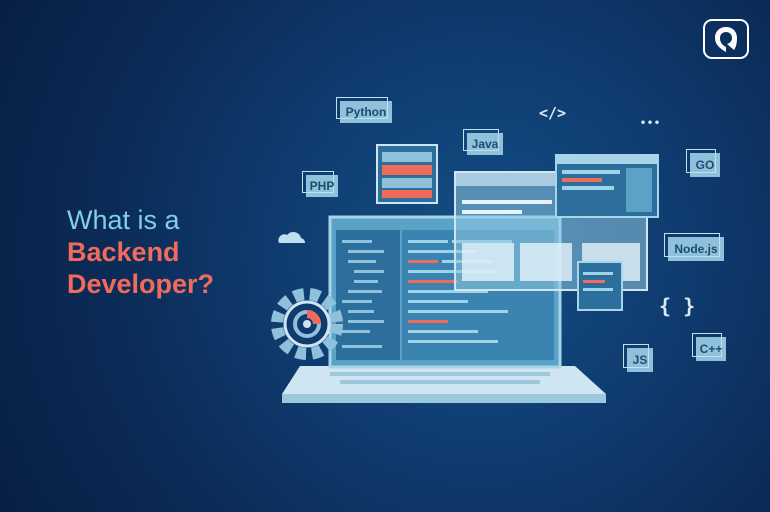 The image size is (770, 512). I want to click on cloud-icon, so click(292, 237).